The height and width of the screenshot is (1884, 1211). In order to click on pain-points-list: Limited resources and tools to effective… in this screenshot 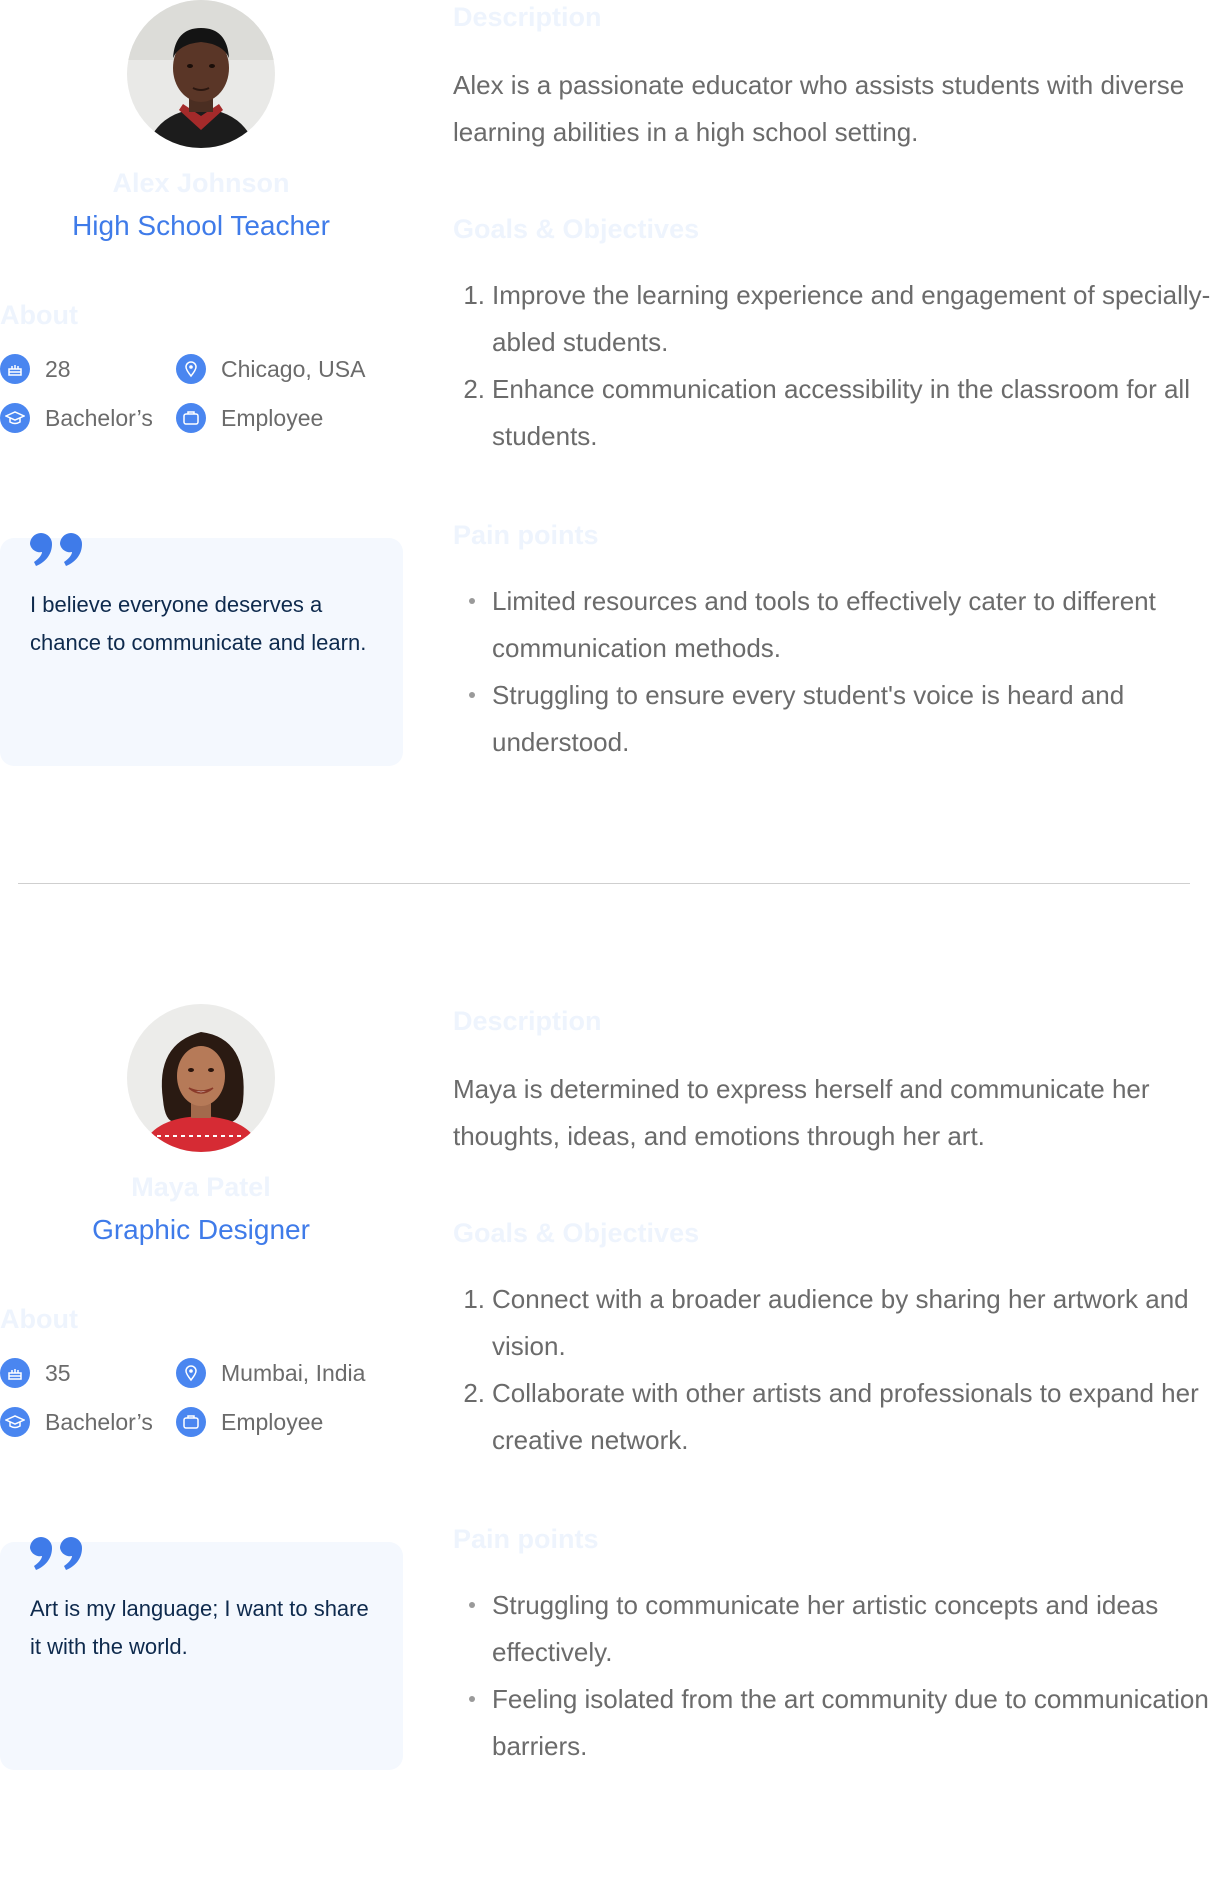, I will do `click(832, 672)`.